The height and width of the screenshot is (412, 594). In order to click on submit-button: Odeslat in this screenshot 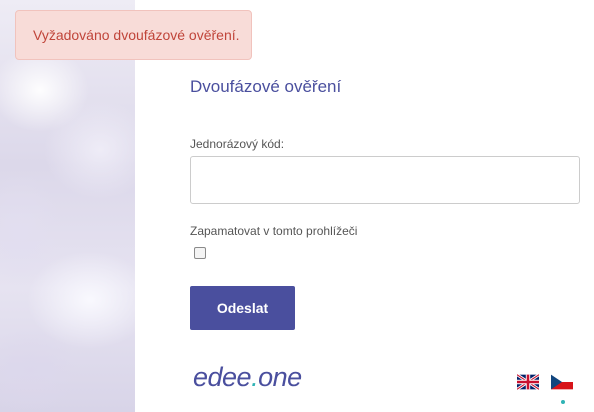, I will do `click(242, 308)`.